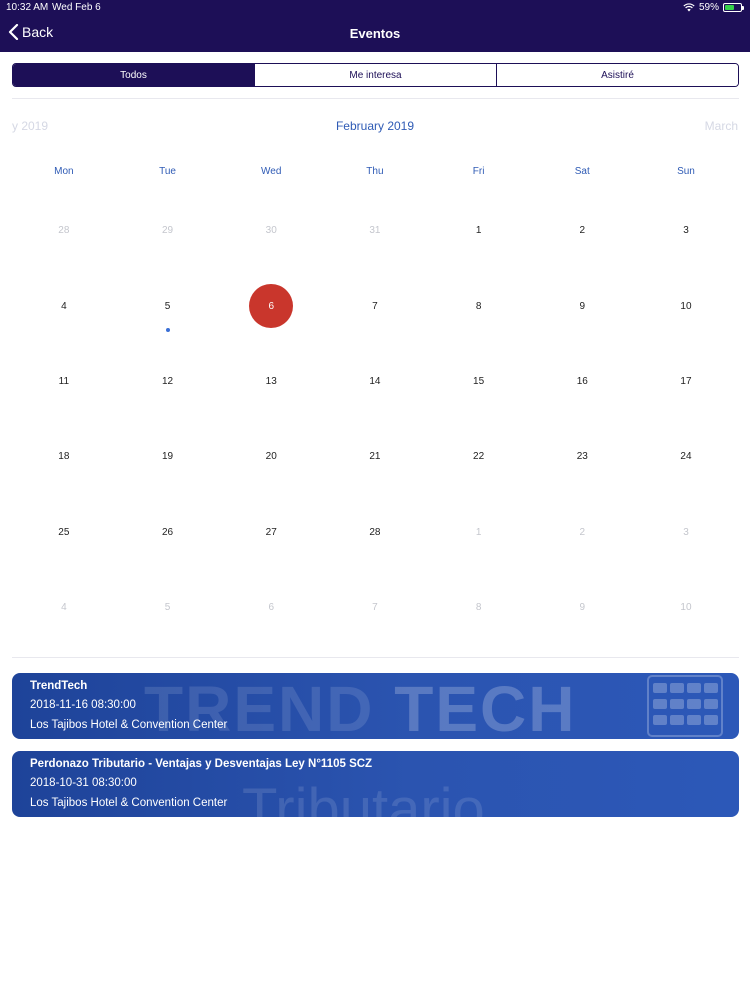 The height and width of the screenshot is (1000, 750). I want to click on calendar-day-number: 29, so click(167, 231).